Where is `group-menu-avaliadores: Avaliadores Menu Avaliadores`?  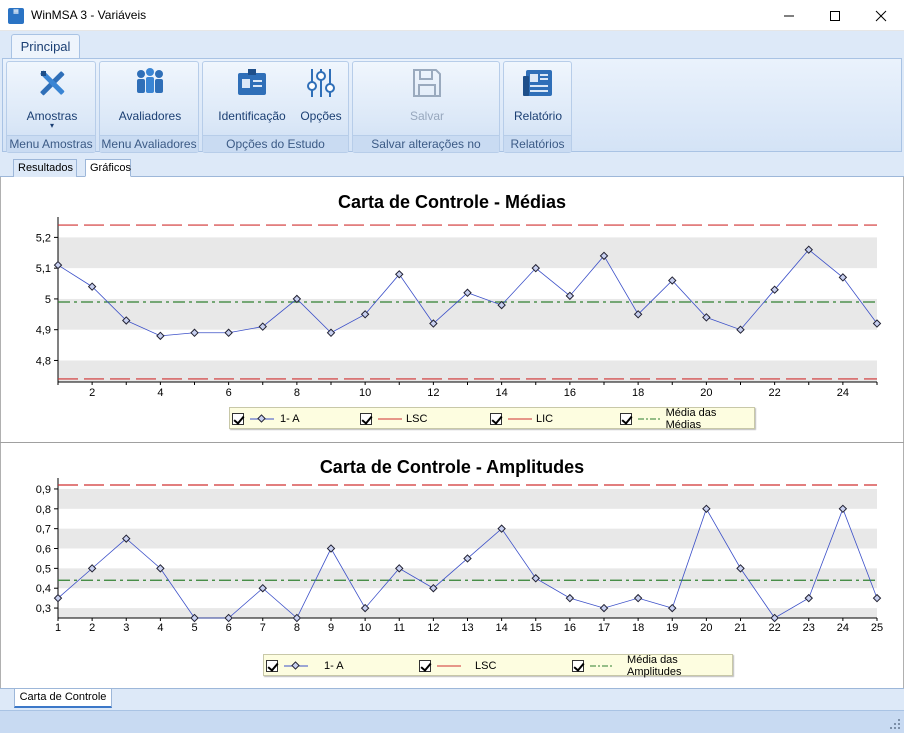
group-menu-avaliadores: Avaliadores Menu Avaliadores is located at coordinates (149, 107).